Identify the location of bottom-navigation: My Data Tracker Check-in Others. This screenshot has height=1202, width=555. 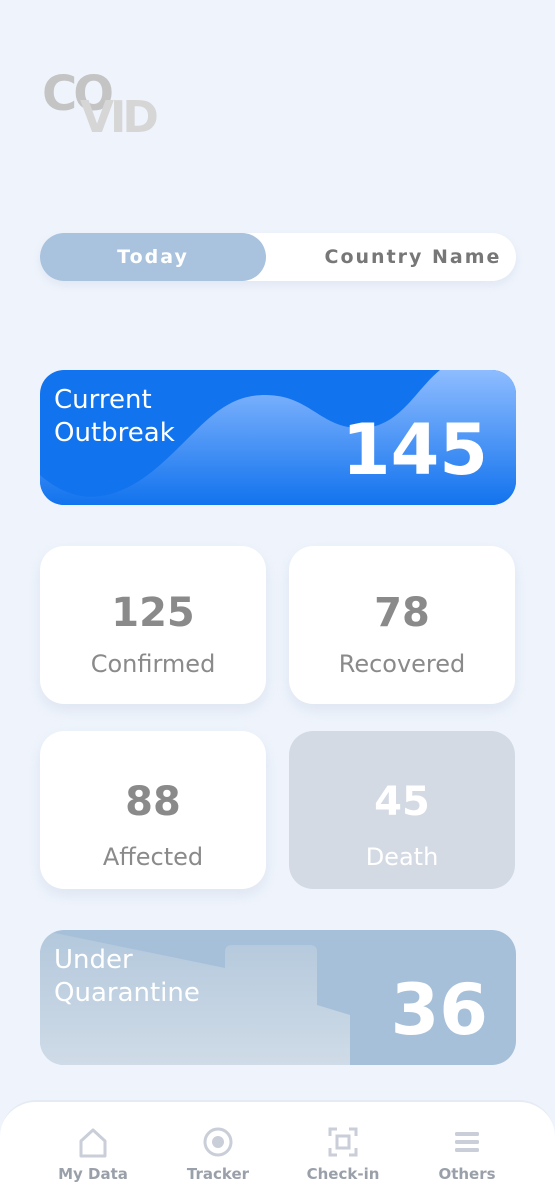
(277, 1151).